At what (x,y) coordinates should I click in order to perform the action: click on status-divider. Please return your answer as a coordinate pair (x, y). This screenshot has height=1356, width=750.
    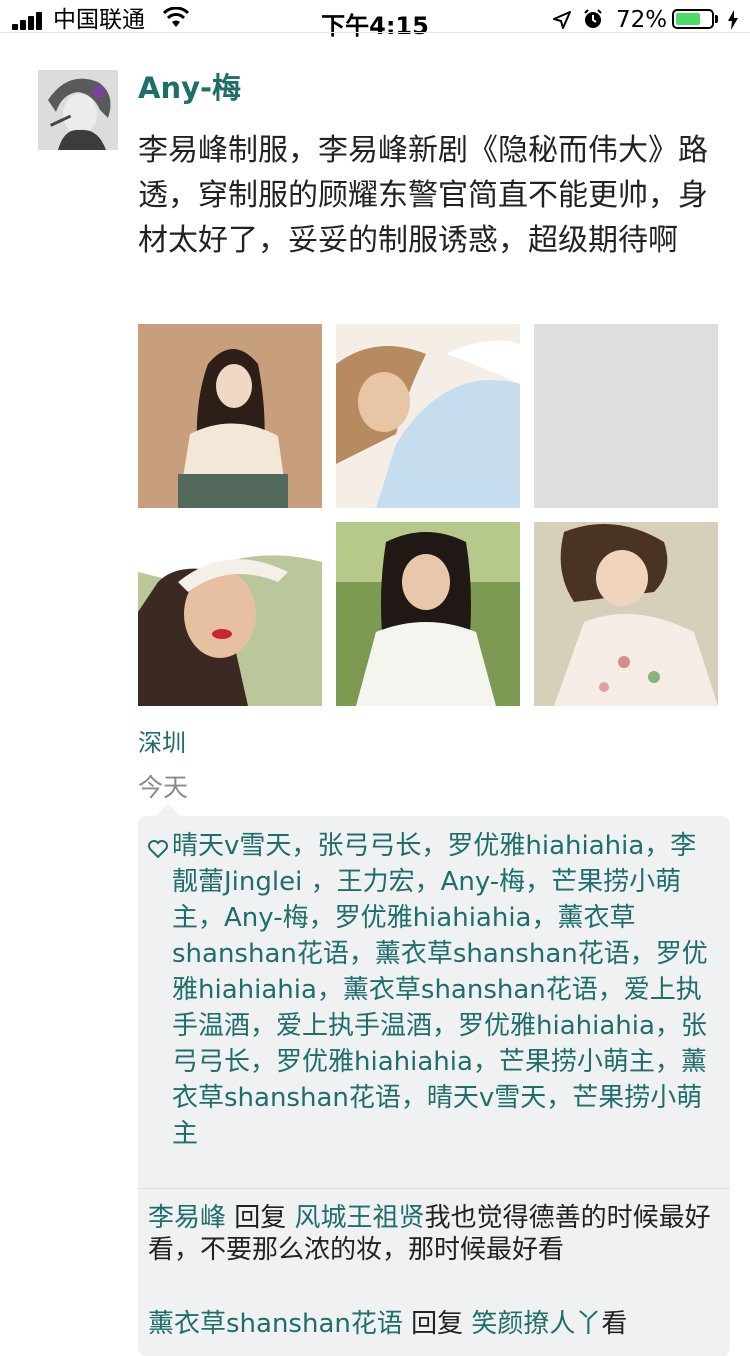
    Looking at the image, I should click on (375, 32).